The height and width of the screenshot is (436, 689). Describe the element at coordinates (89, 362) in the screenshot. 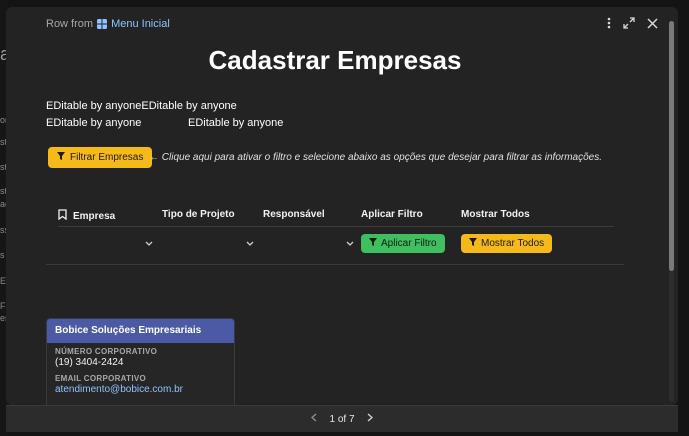

I see `phone-value: (19) 3404-2424` at that location.